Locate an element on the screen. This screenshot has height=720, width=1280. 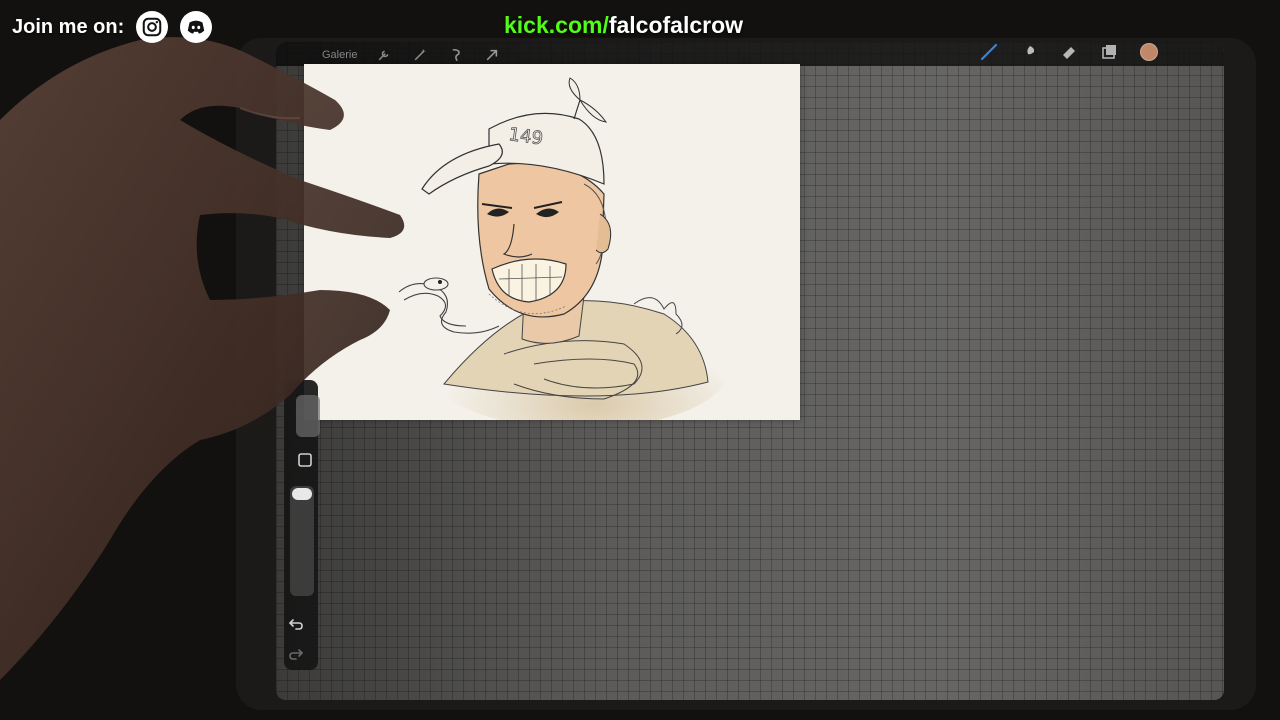
discord-icon is located at coordinates (196, 27).